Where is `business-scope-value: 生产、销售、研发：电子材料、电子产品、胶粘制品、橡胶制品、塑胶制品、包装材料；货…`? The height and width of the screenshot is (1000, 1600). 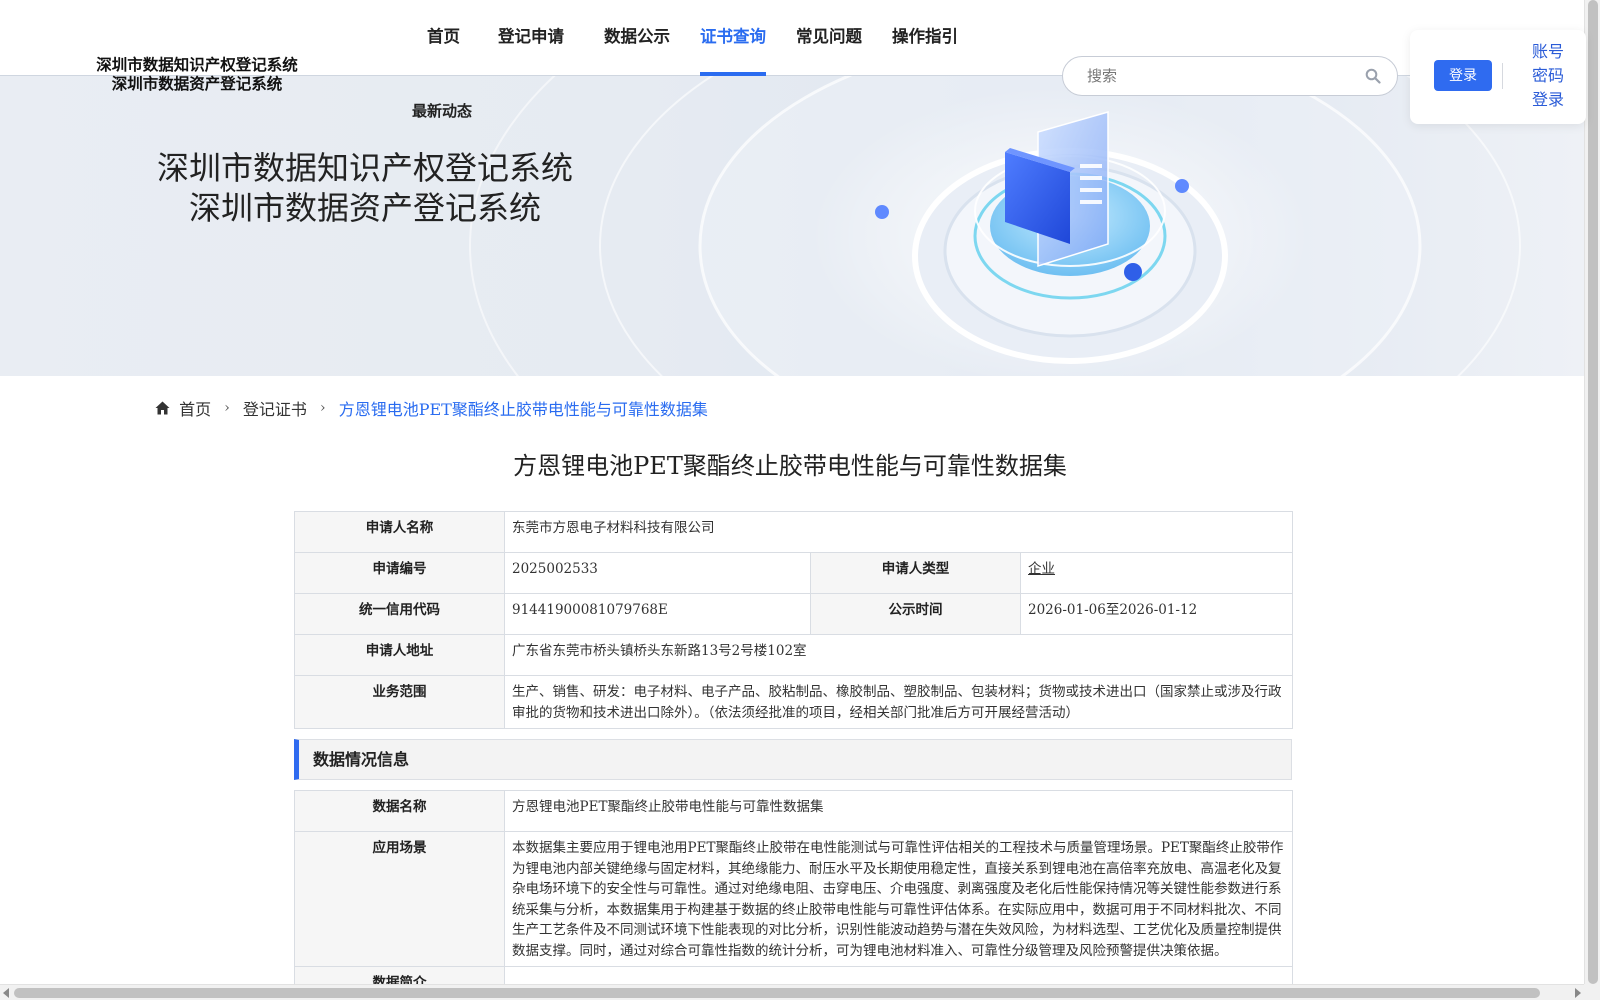 business-scope-value: 生产、销售、研发：电子材料、电子产品、胶粘制品、橡胶制品、塑胶制品、包装材料；货… is located at coordinates (898, 702).